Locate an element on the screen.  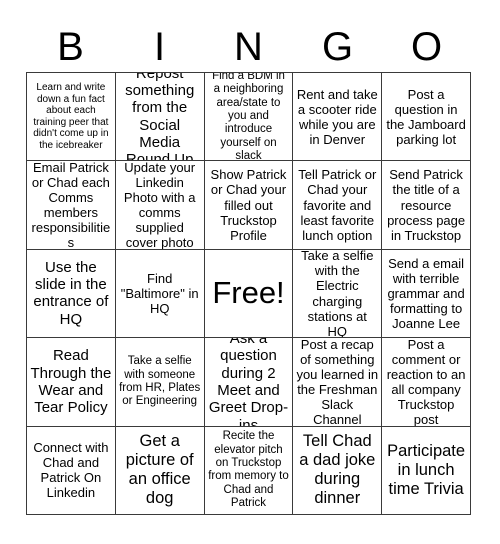
header-letter-i: I is located at coordinates (159, 47).